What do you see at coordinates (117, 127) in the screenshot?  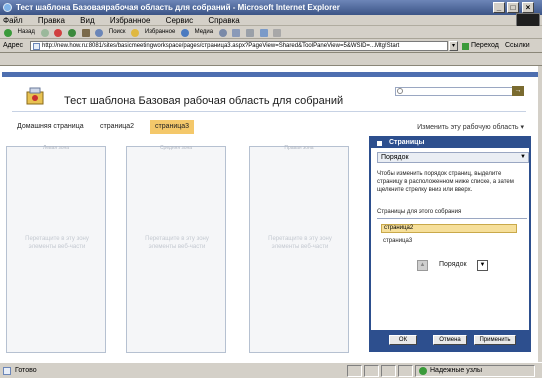 I see `tab-page2: страница2` at bounding box center [117, 127].